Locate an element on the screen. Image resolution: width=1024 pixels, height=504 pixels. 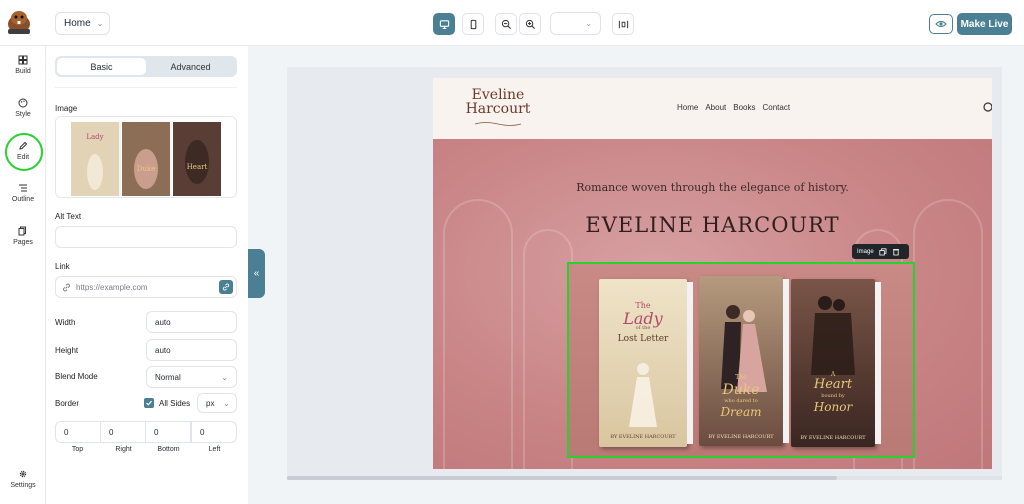
monitor-icon is located at coordinates (444, 24).